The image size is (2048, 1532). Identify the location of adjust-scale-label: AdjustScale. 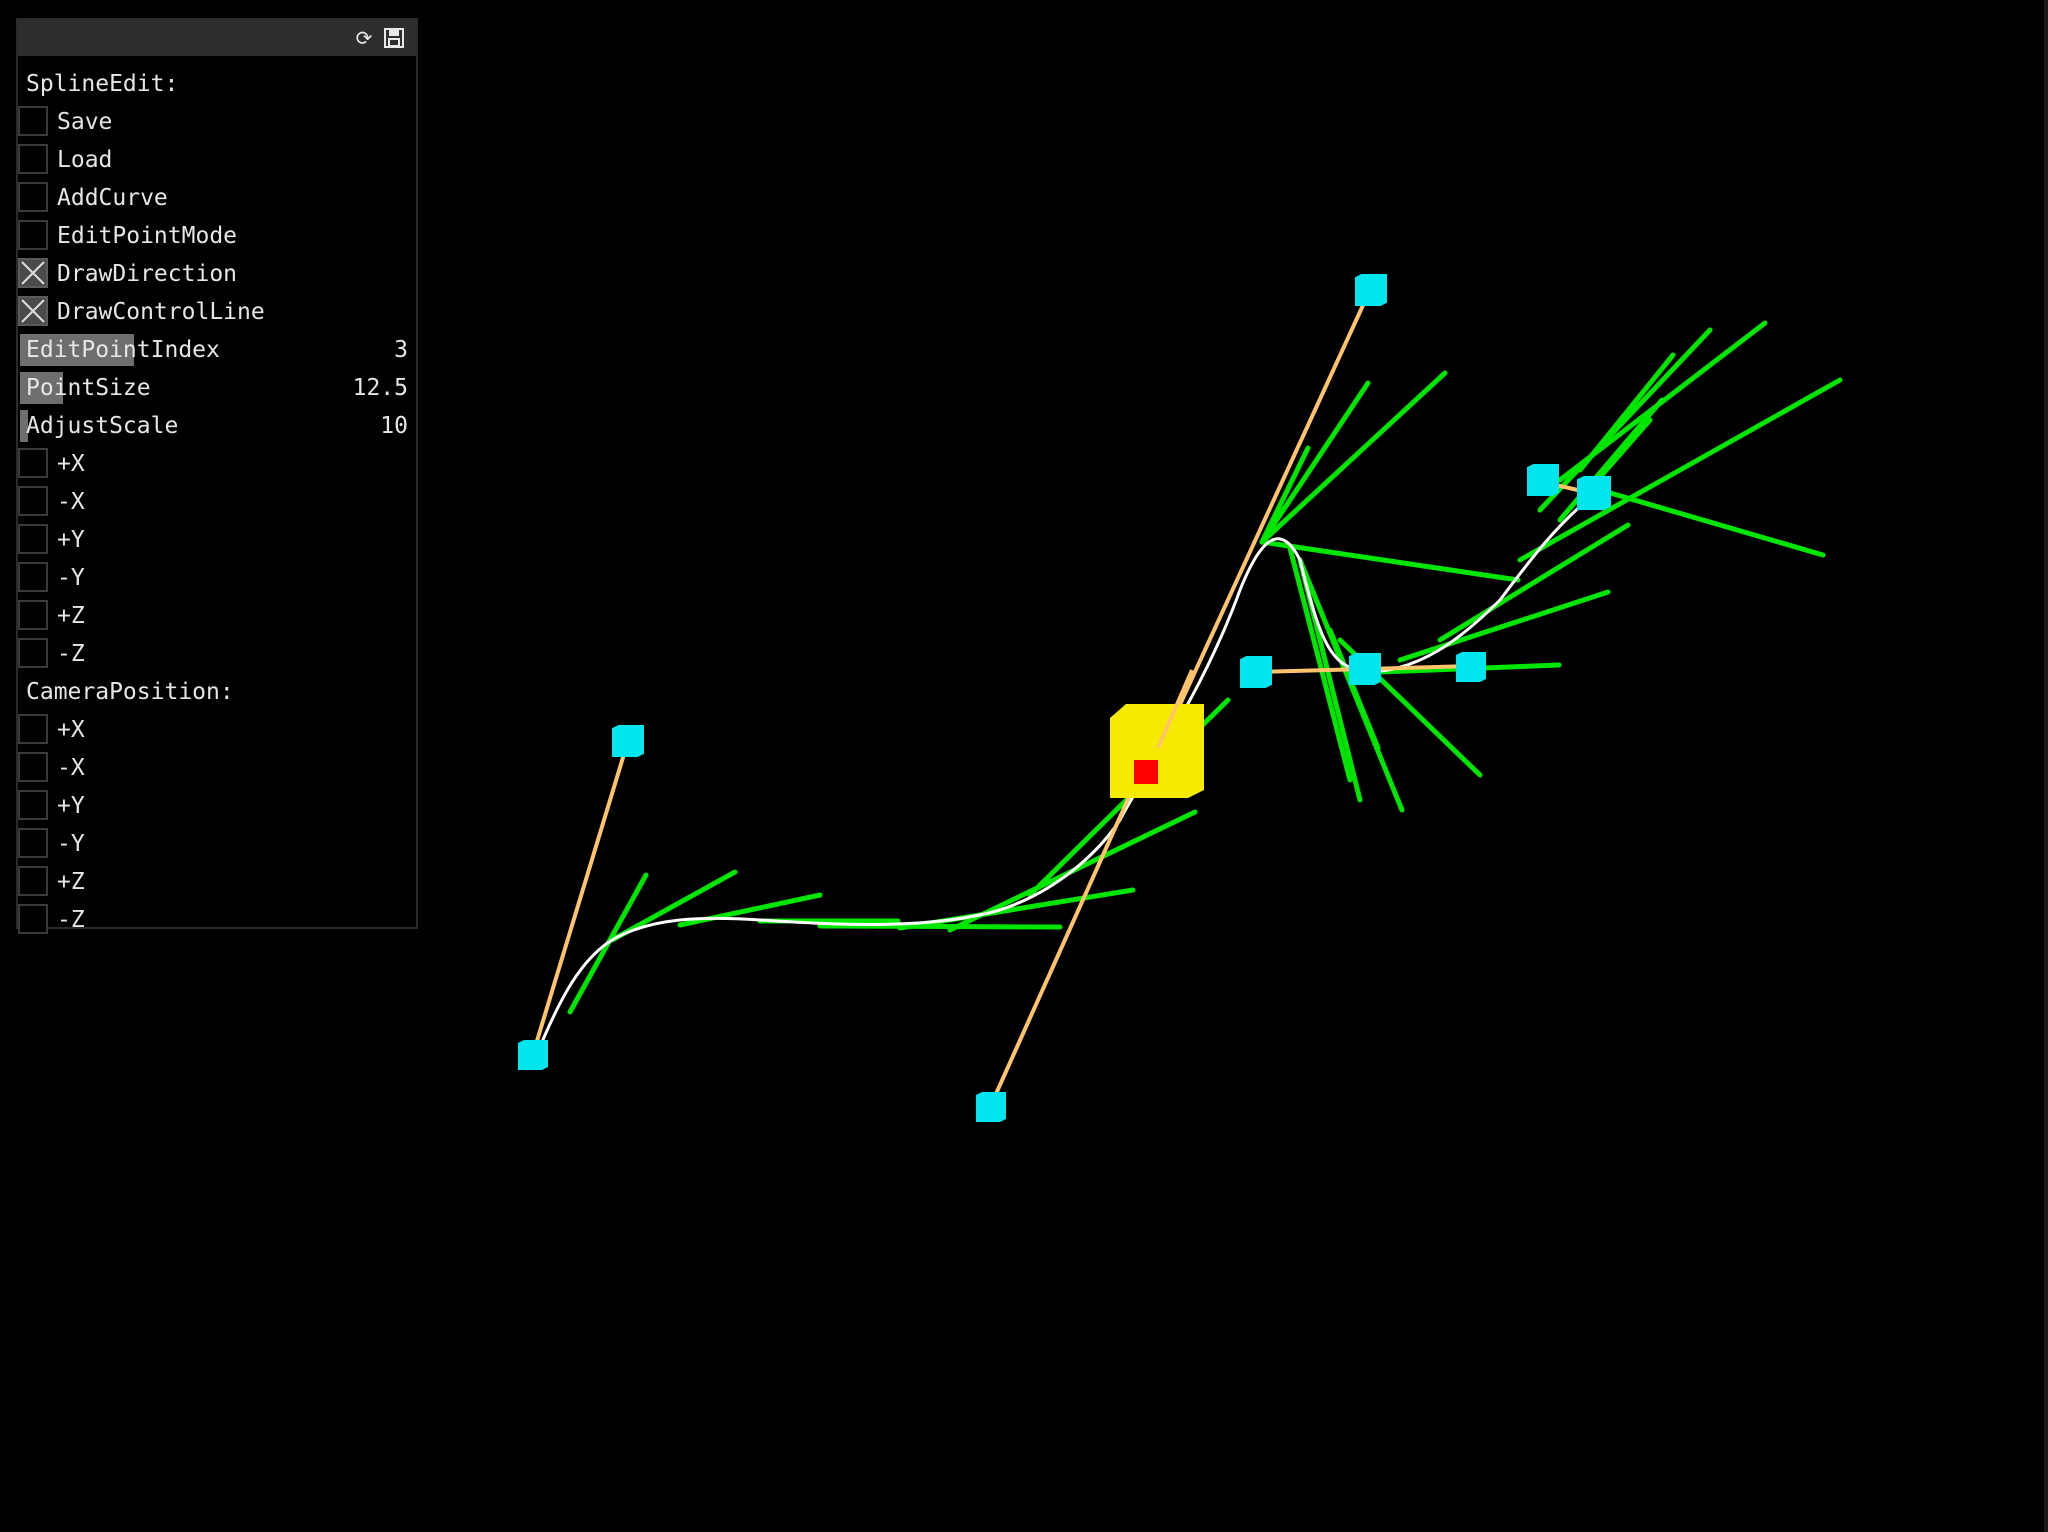
(102, 426).